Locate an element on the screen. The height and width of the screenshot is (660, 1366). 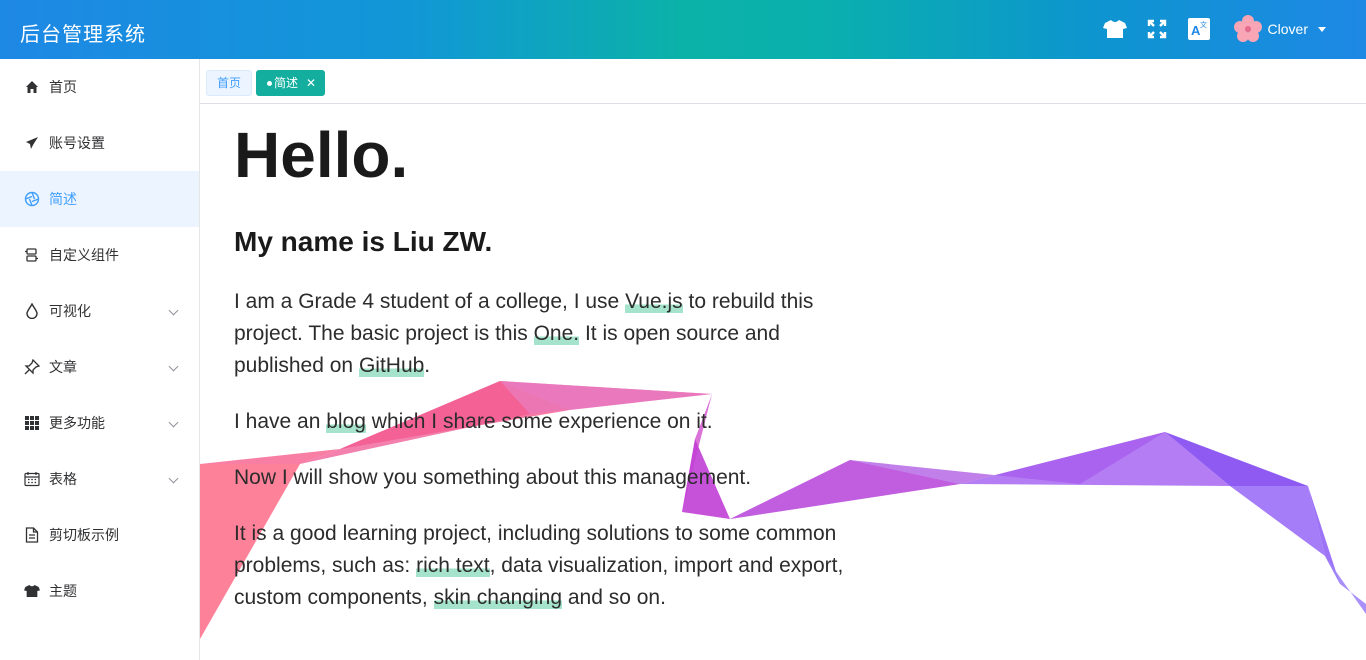
app-title: 后台管理系统 is located at coordinates (83, 35).